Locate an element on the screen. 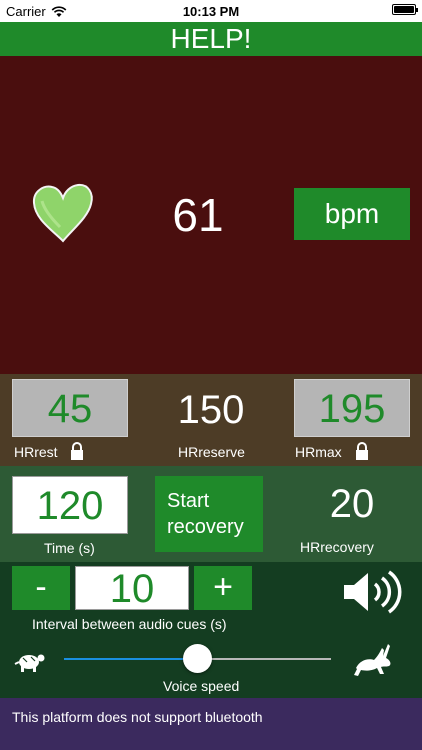  hr-recovery-label: HRrecovery is located at coordinates (337, 547).